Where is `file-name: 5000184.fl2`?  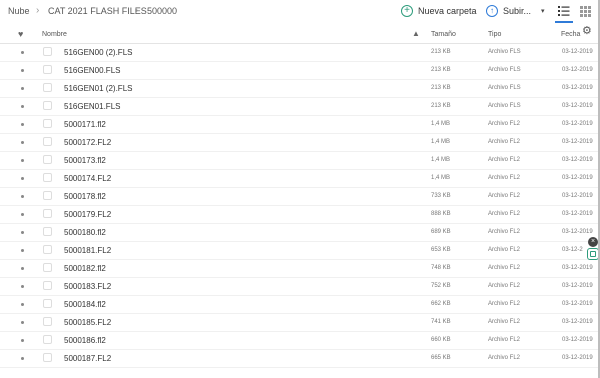
file-name: 5000184.fl2 is located at coordinates (85, 304).